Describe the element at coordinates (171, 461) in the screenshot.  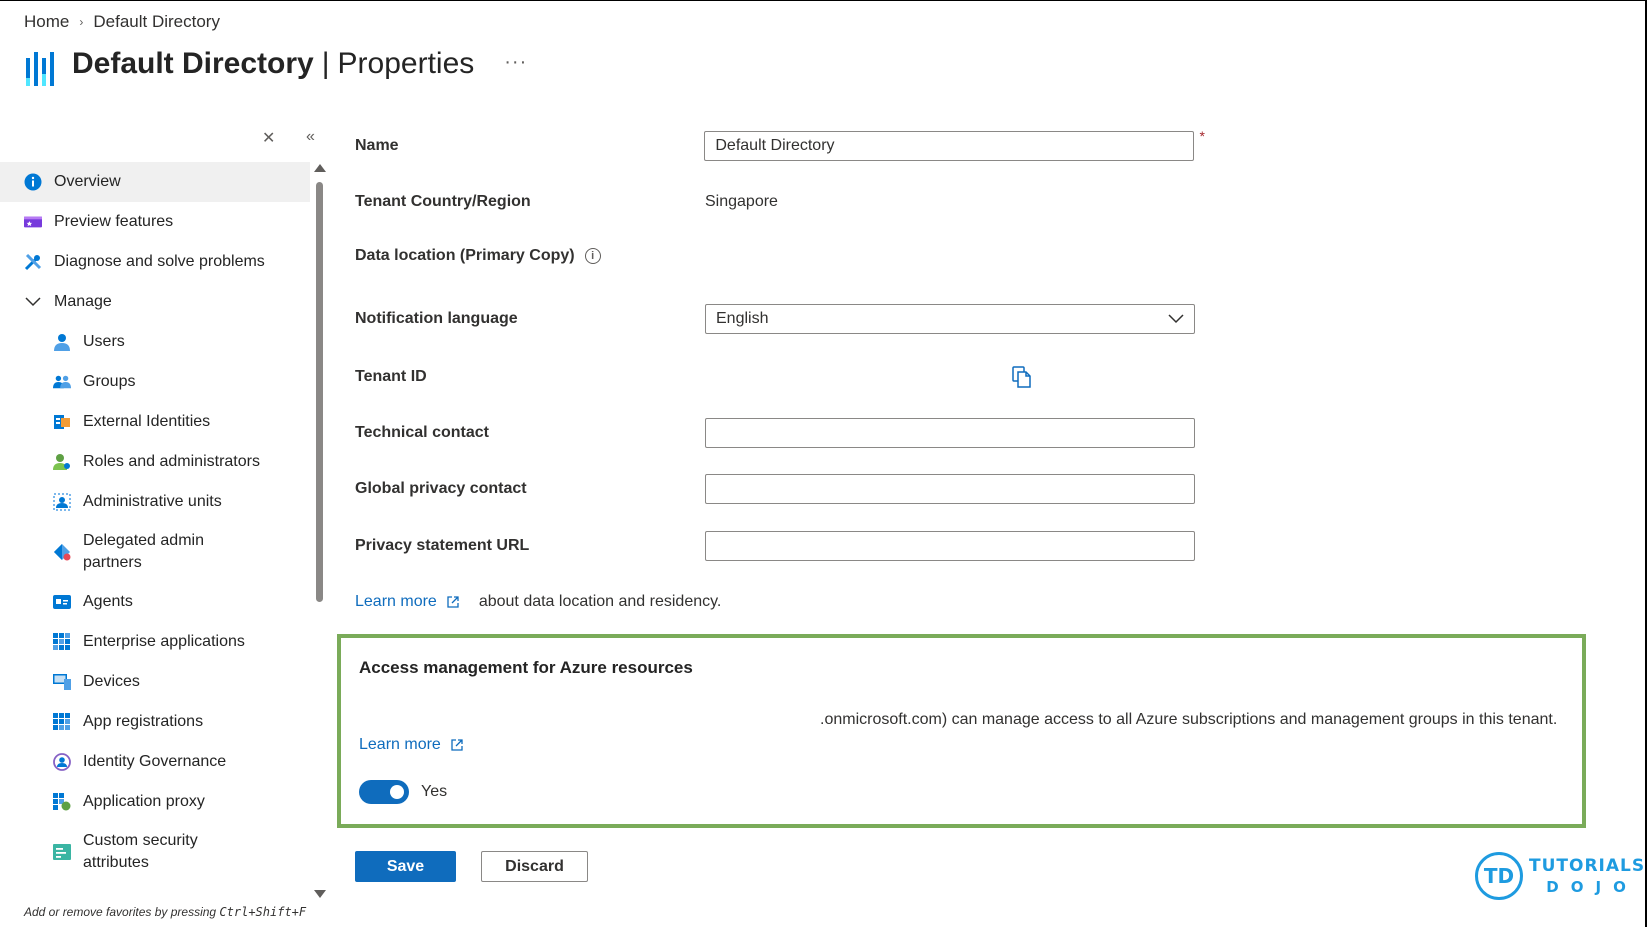
I see `sidebar-item-label: Roles and administrators` at that location.